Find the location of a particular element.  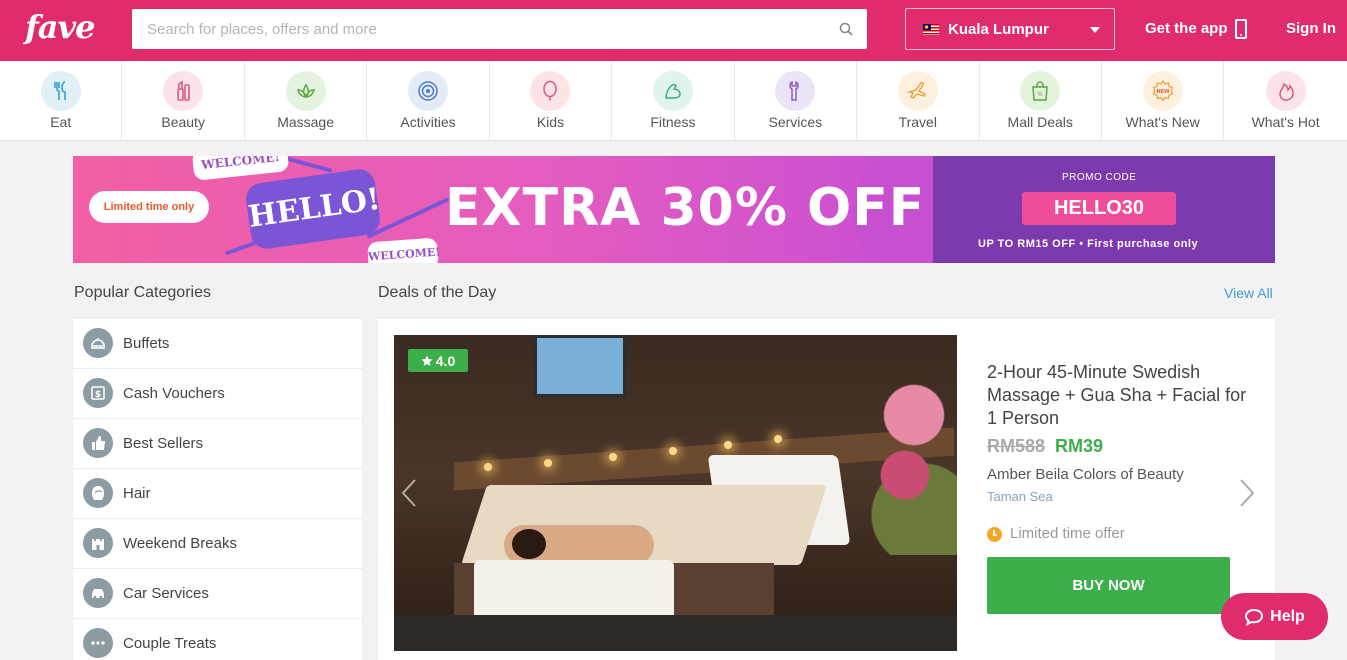

wrench-icon is located at coordinates (795, 91).